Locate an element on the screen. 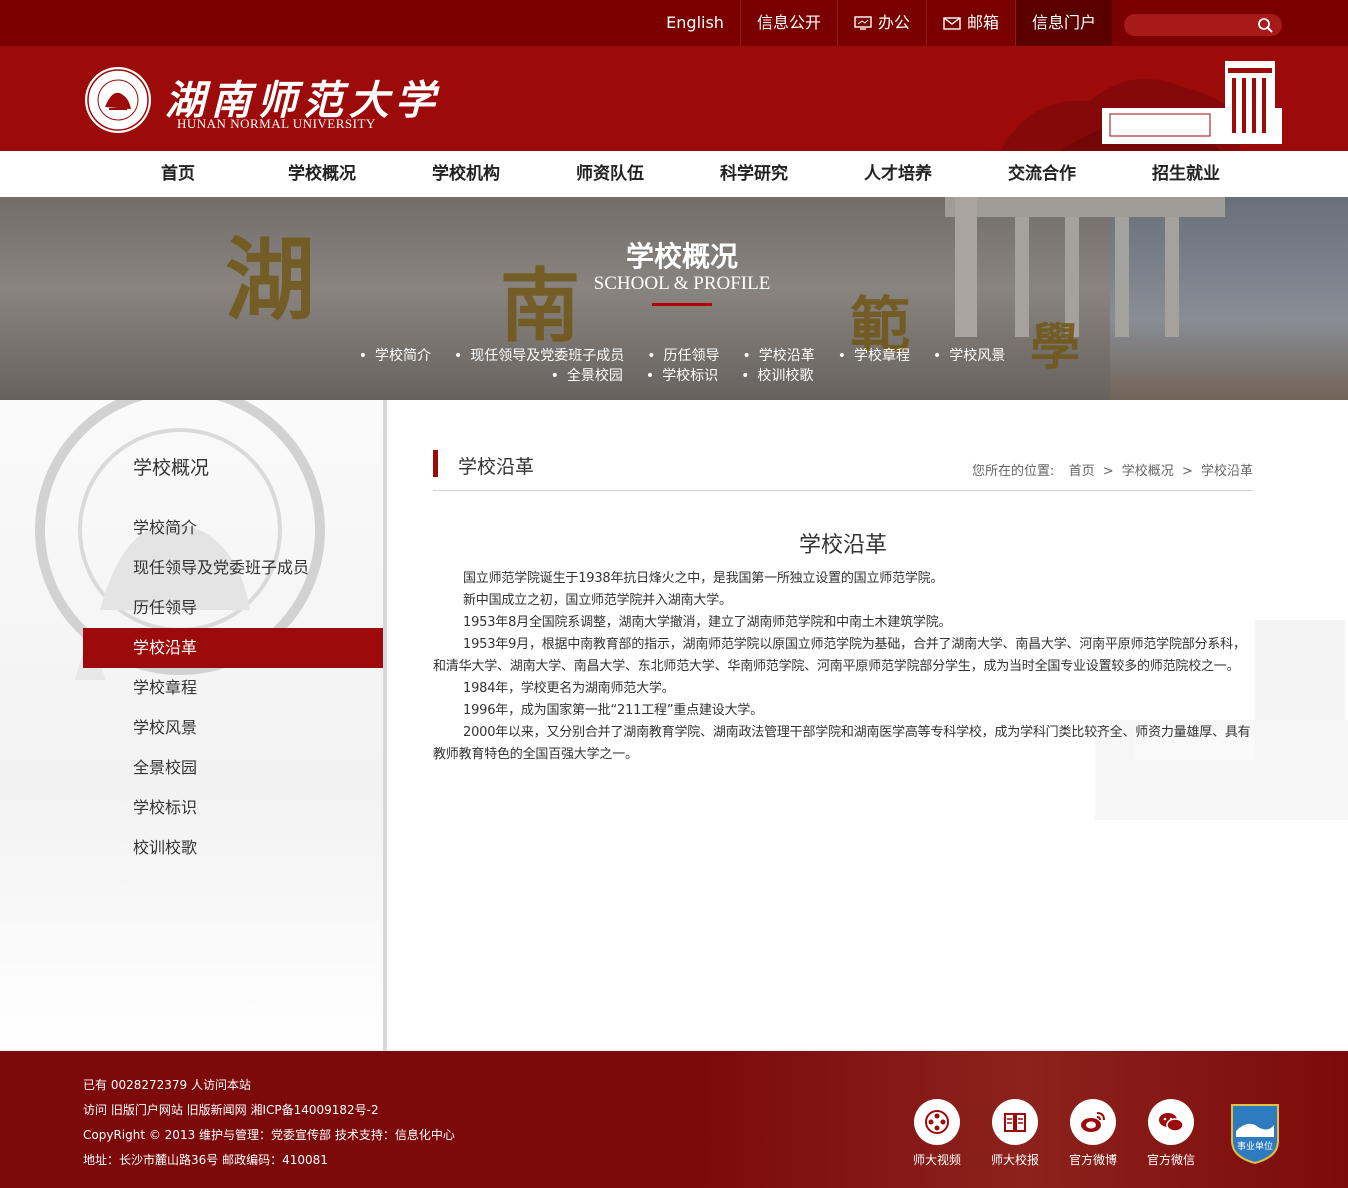  nav-home: 首页 is located at coordinates (178, 174).